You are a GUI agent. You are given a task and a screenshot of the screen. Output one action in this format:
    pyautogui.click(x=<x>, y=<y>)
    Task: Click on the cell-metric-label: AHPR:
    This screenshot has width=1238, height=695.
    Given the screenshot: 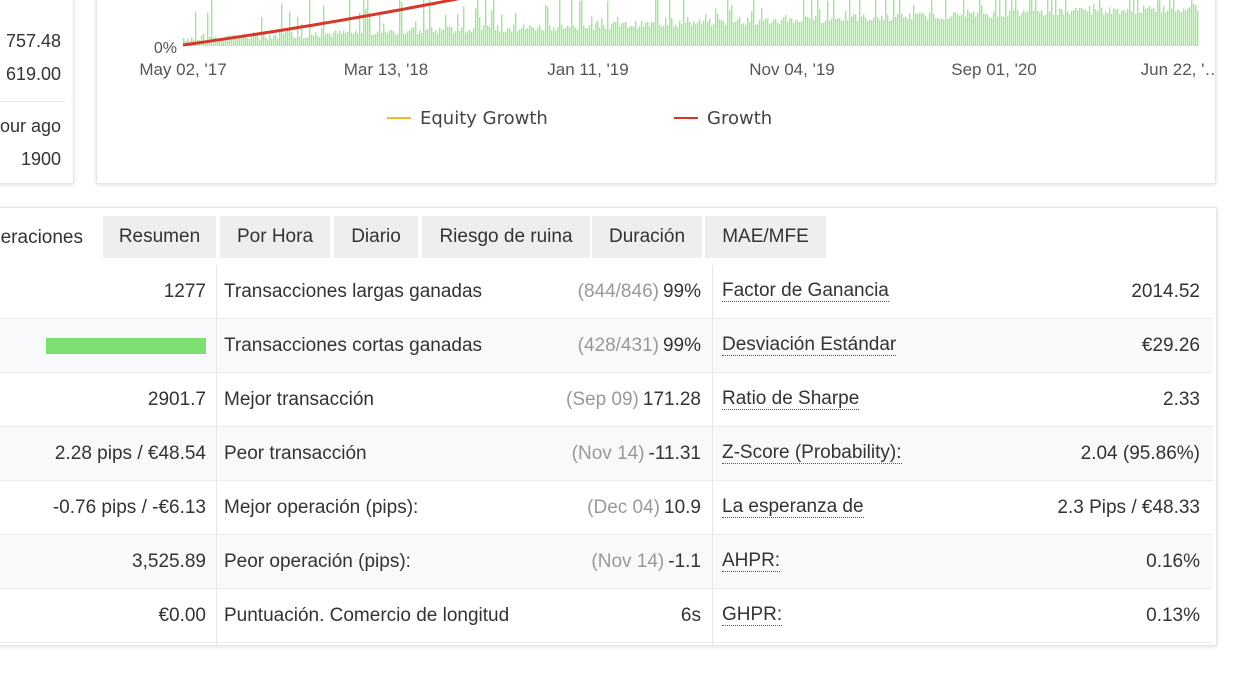 What is the action you would take?
    pyautogui.click(x=751, y=561)
    